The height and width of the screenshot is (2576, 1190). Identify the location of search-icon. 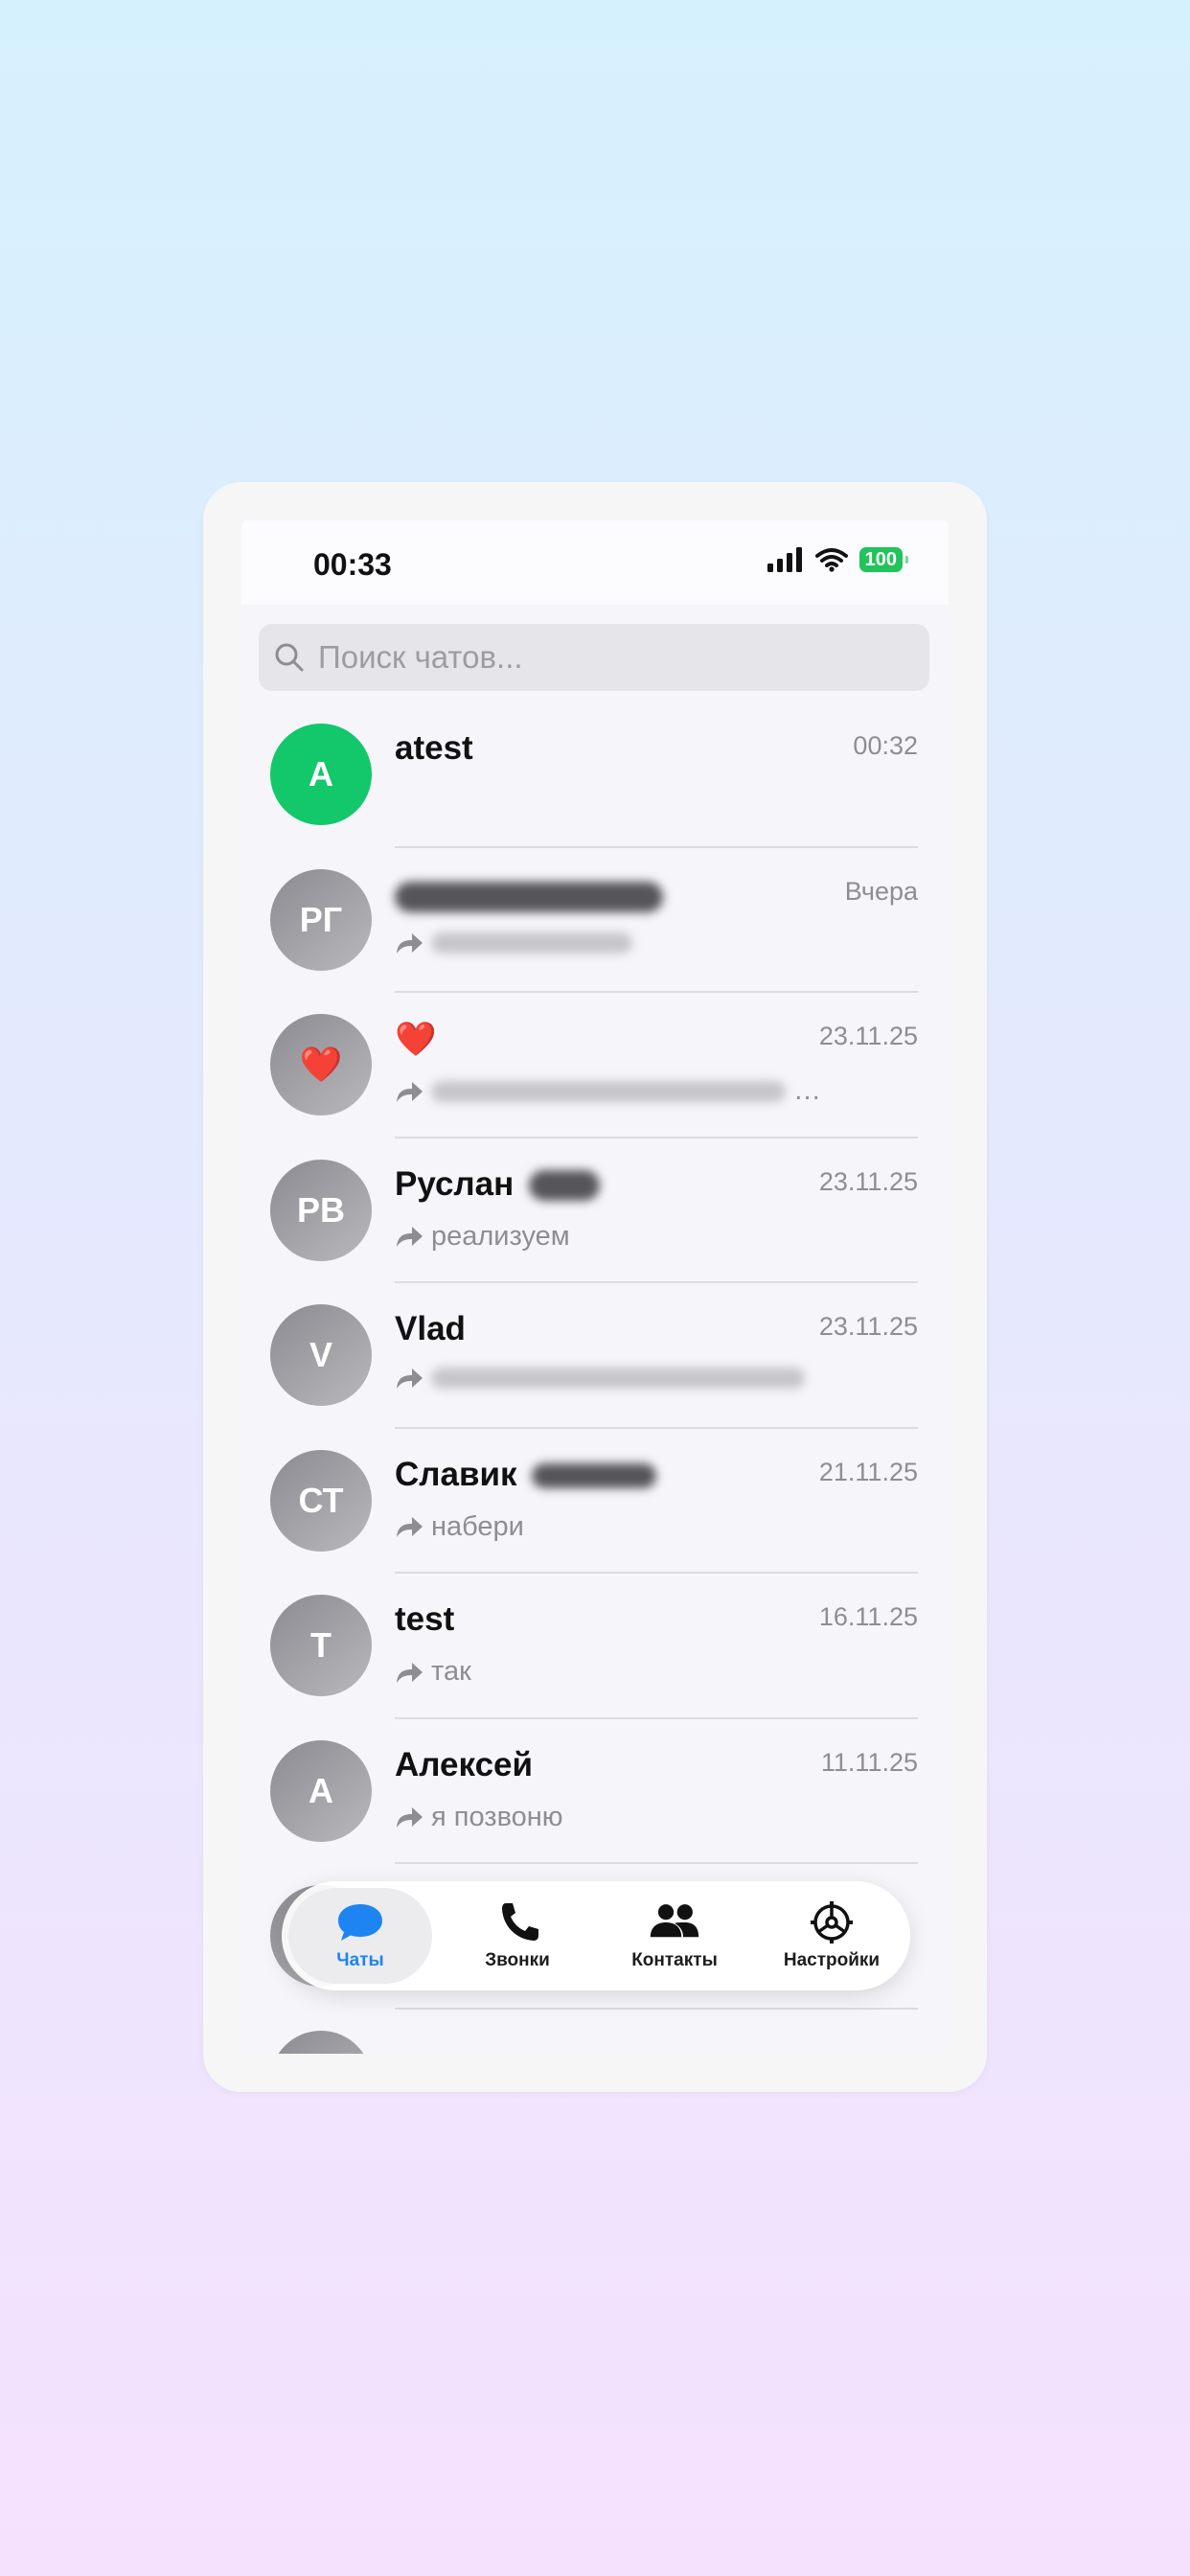
(289, 657).